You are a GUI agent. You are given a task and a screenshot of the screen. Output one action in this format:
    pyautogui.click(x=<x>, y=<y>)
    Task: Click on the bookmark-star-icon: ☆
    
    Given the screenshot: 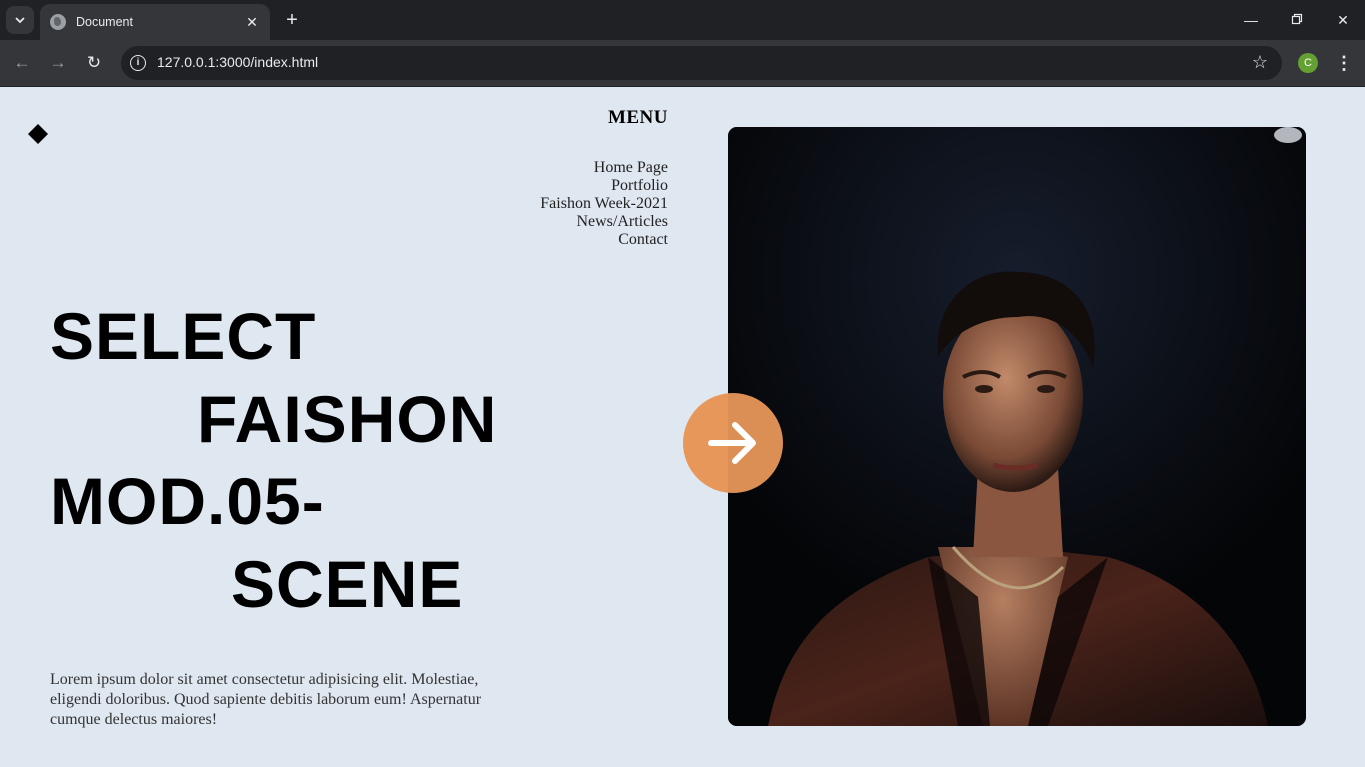 What is the action you would take?
    pyautogui.click(x=1260, y=62)
    